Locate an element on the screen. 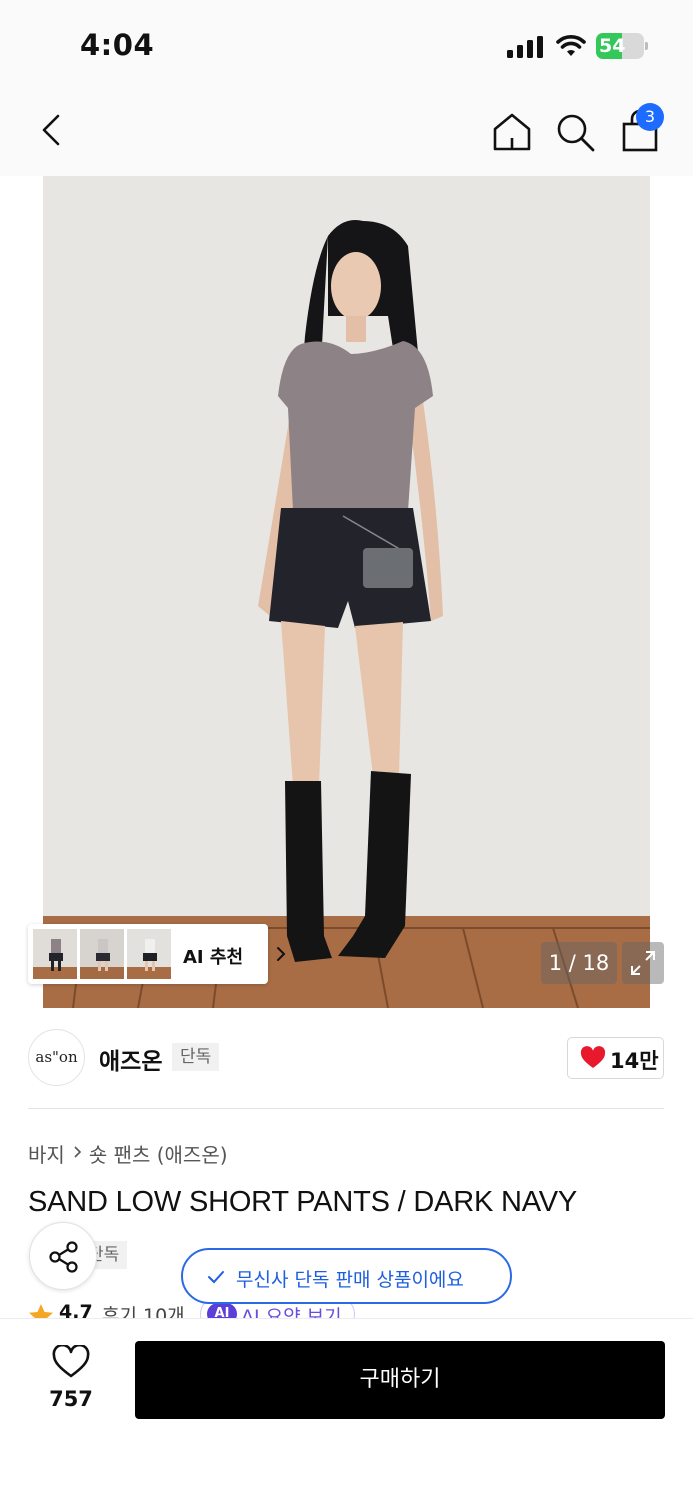 Image resolution: width=693 pixels, height=1500 pixels. wishlist-count: 757 is located at coordinates (71, 1399).